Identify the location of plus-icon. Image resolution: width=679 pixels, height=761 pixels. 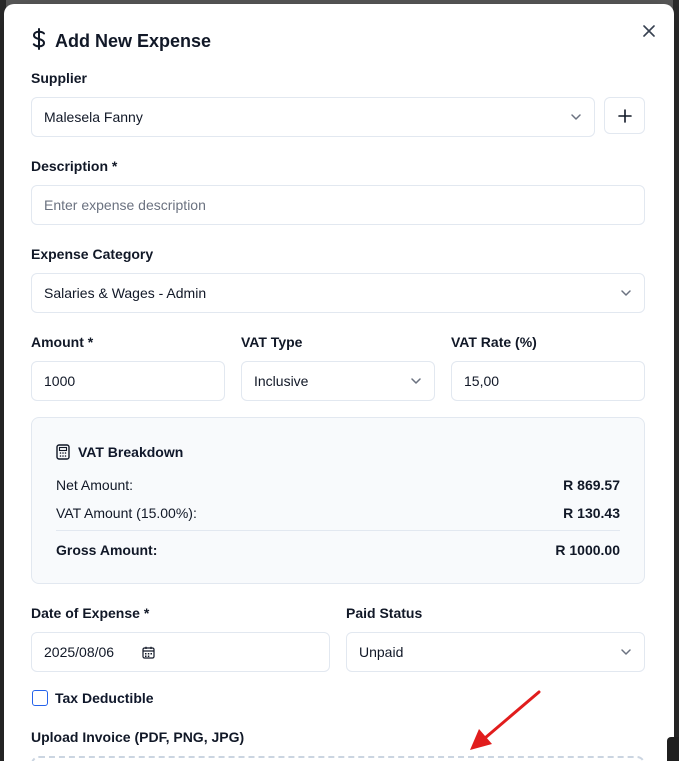
(624, 115).